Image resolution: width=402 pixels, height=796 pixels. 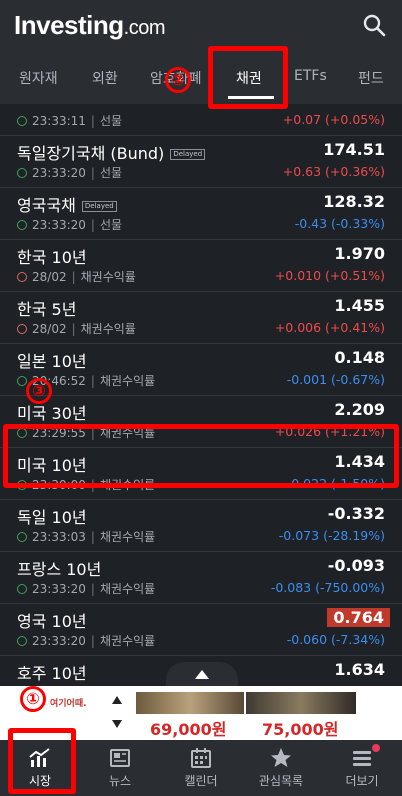 I want to click on annotation-box-markets-nav, so click(x=42, y=761).